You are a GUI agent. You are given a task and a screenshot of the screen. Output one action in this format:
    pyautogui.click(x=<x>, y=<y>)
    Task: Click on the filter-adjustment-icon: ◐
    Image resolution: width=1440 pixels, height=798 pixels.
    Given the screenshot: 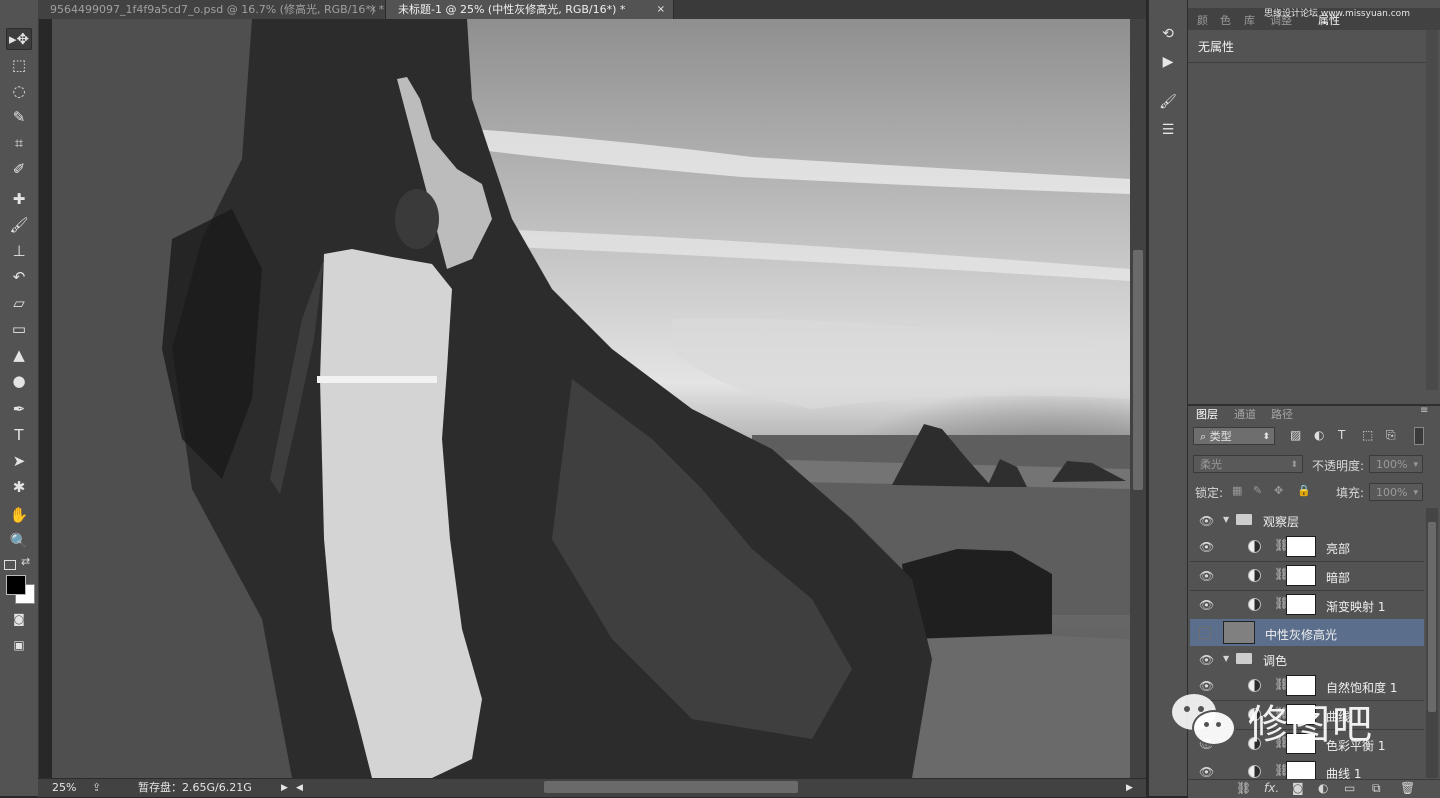 What is the action you would take?
    pyautogui.click(x=1319, y=435)
    